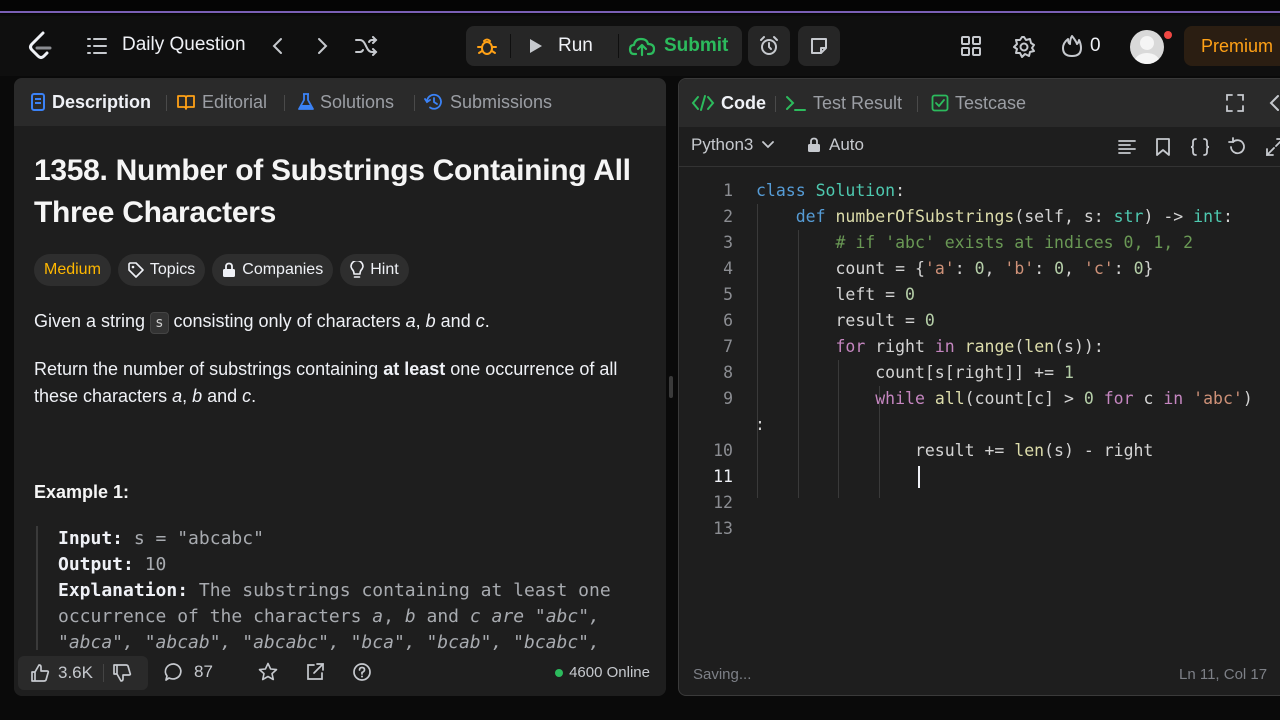 This screenshot has width=1280, height=720. What do you see at coordinates (1237, 147) in the screenshot?
I see `reset-undo-icon` at bounding box center [1237, 147].